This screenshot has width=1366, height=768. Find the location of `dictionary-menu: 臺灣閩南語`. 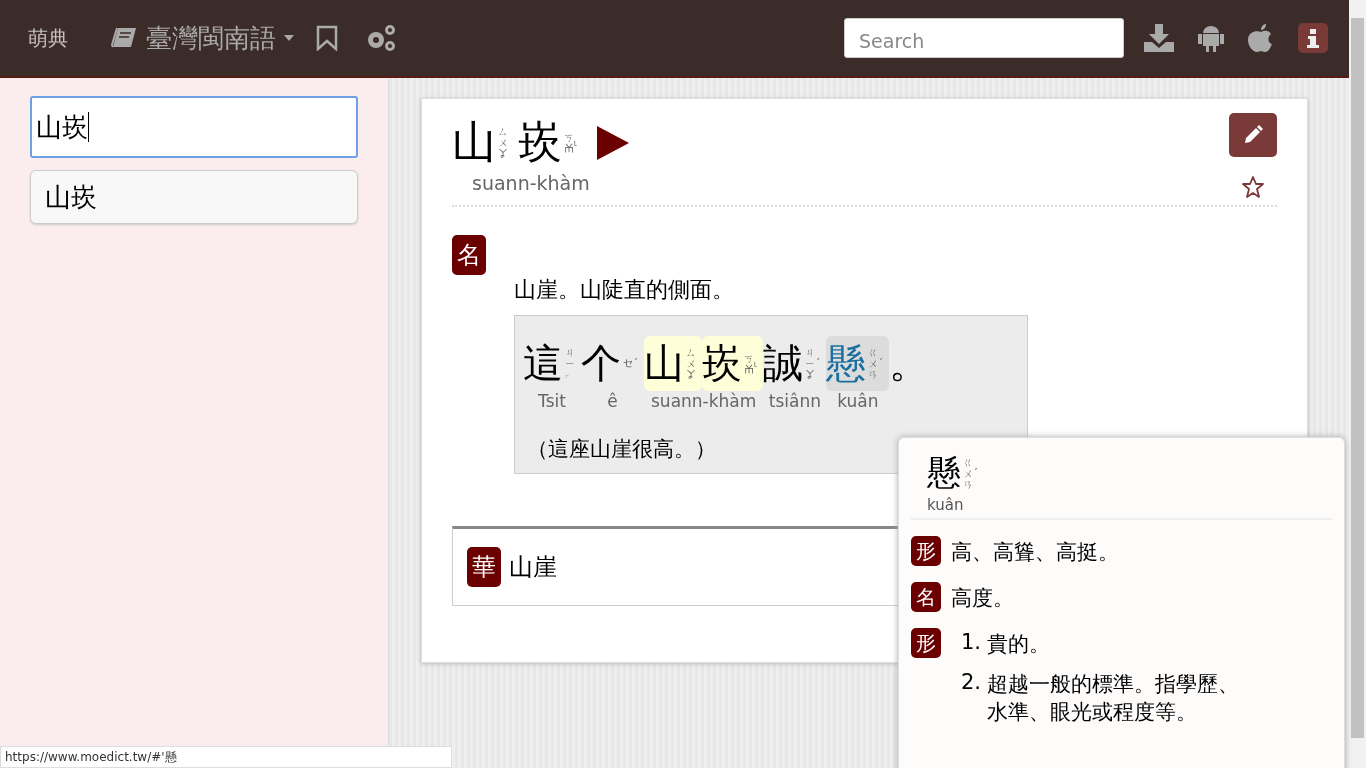

dictionary-menu: 臺灣閩南語 is located at coordinates (202, 38).